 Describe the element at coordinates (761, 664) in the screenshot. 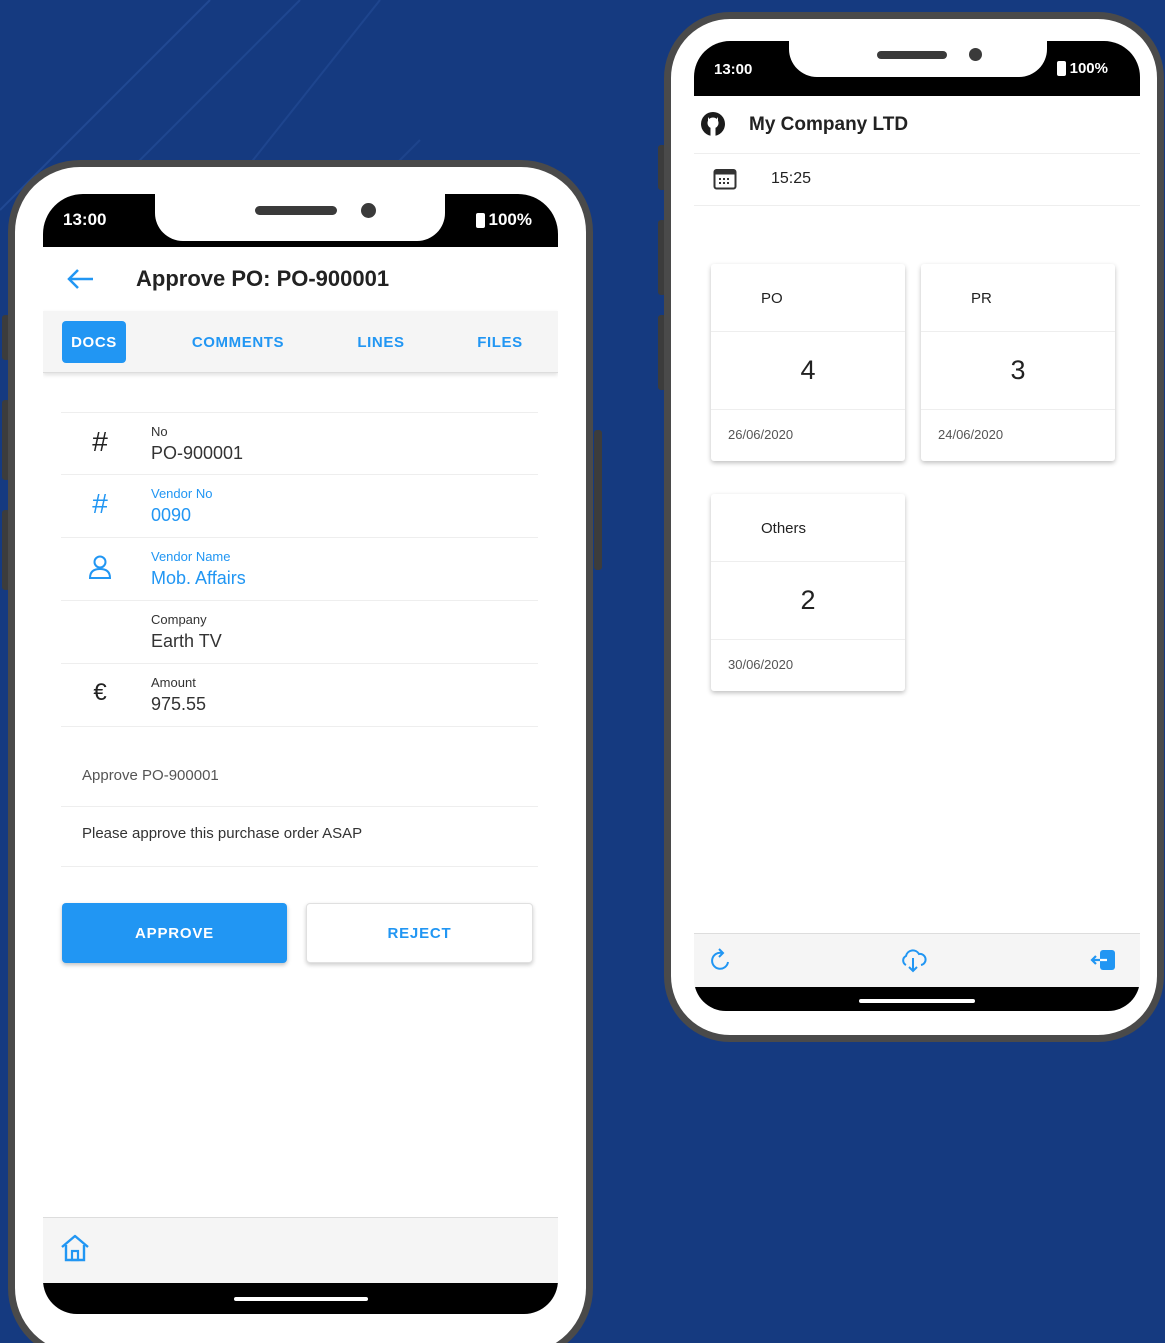

I see `card-date: 30/06/2020` at that location.